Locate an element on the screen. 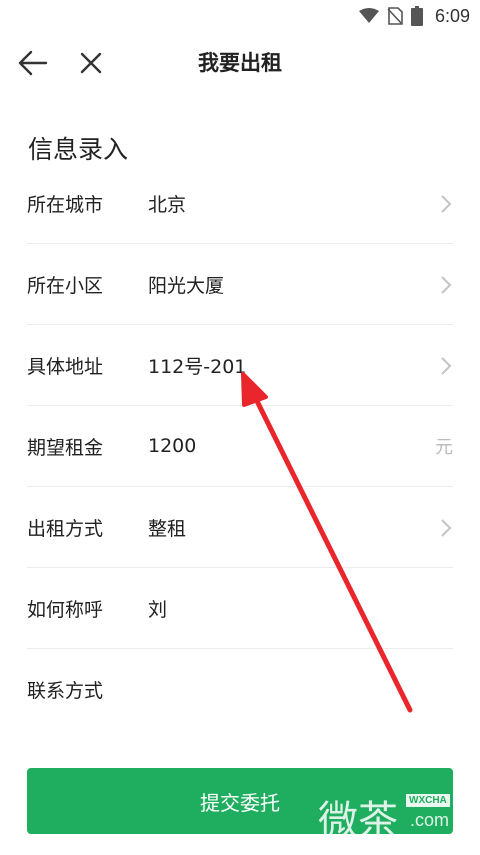 Image resolution: width=480 pixels, height=855 pixels. rent-input: 1200 is located at coordinates (300, 446).